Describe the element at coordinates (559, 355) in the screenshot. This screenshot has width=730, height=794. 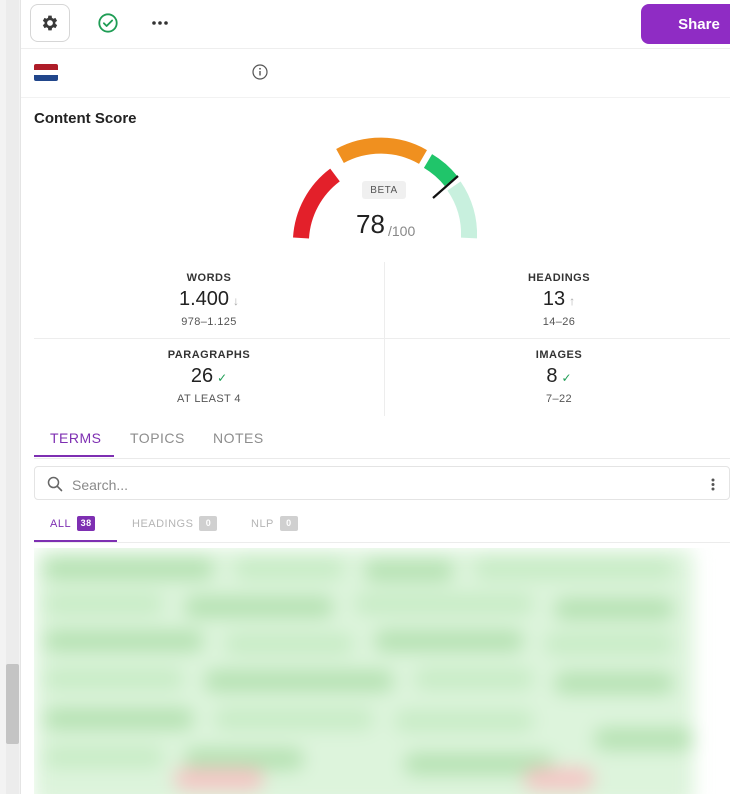
I see `metric-label: IMAGES` at that location.